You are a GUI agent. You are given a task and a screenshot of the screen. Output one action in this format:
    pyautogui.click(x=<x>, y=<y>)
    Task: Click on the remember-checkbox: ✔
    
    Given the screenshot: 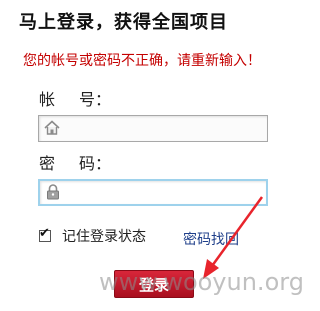 What is the action you would take?
    pyautogui.click(x=45, y=234)
    